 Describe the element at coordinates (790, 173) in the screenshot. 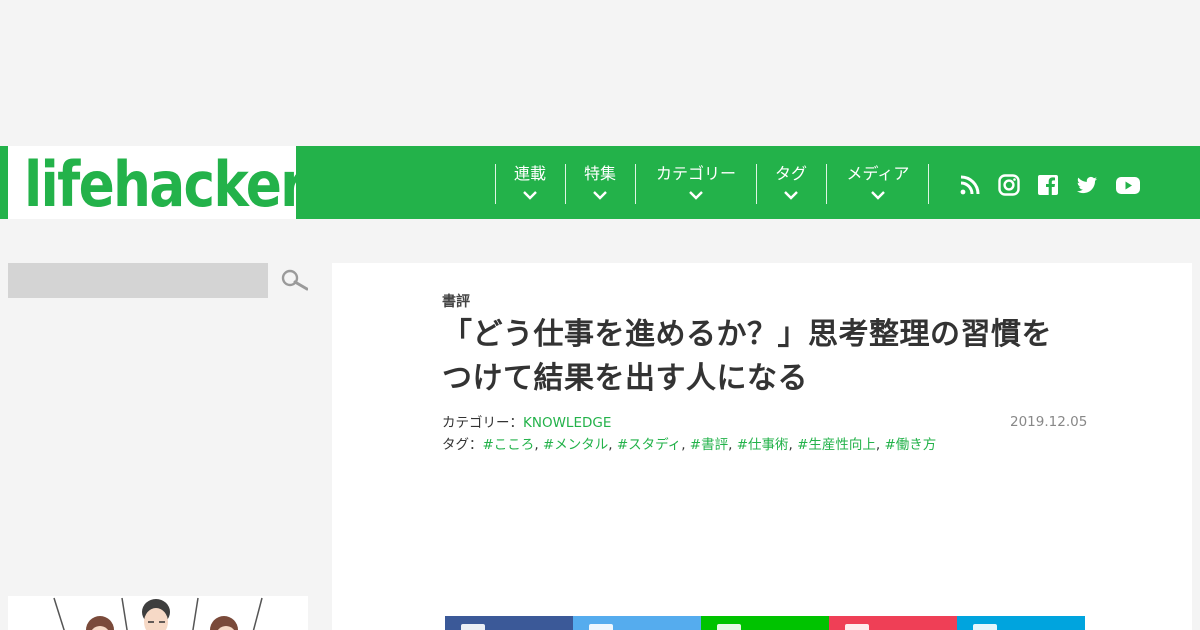

I see `nav-label: タグ` at that location.